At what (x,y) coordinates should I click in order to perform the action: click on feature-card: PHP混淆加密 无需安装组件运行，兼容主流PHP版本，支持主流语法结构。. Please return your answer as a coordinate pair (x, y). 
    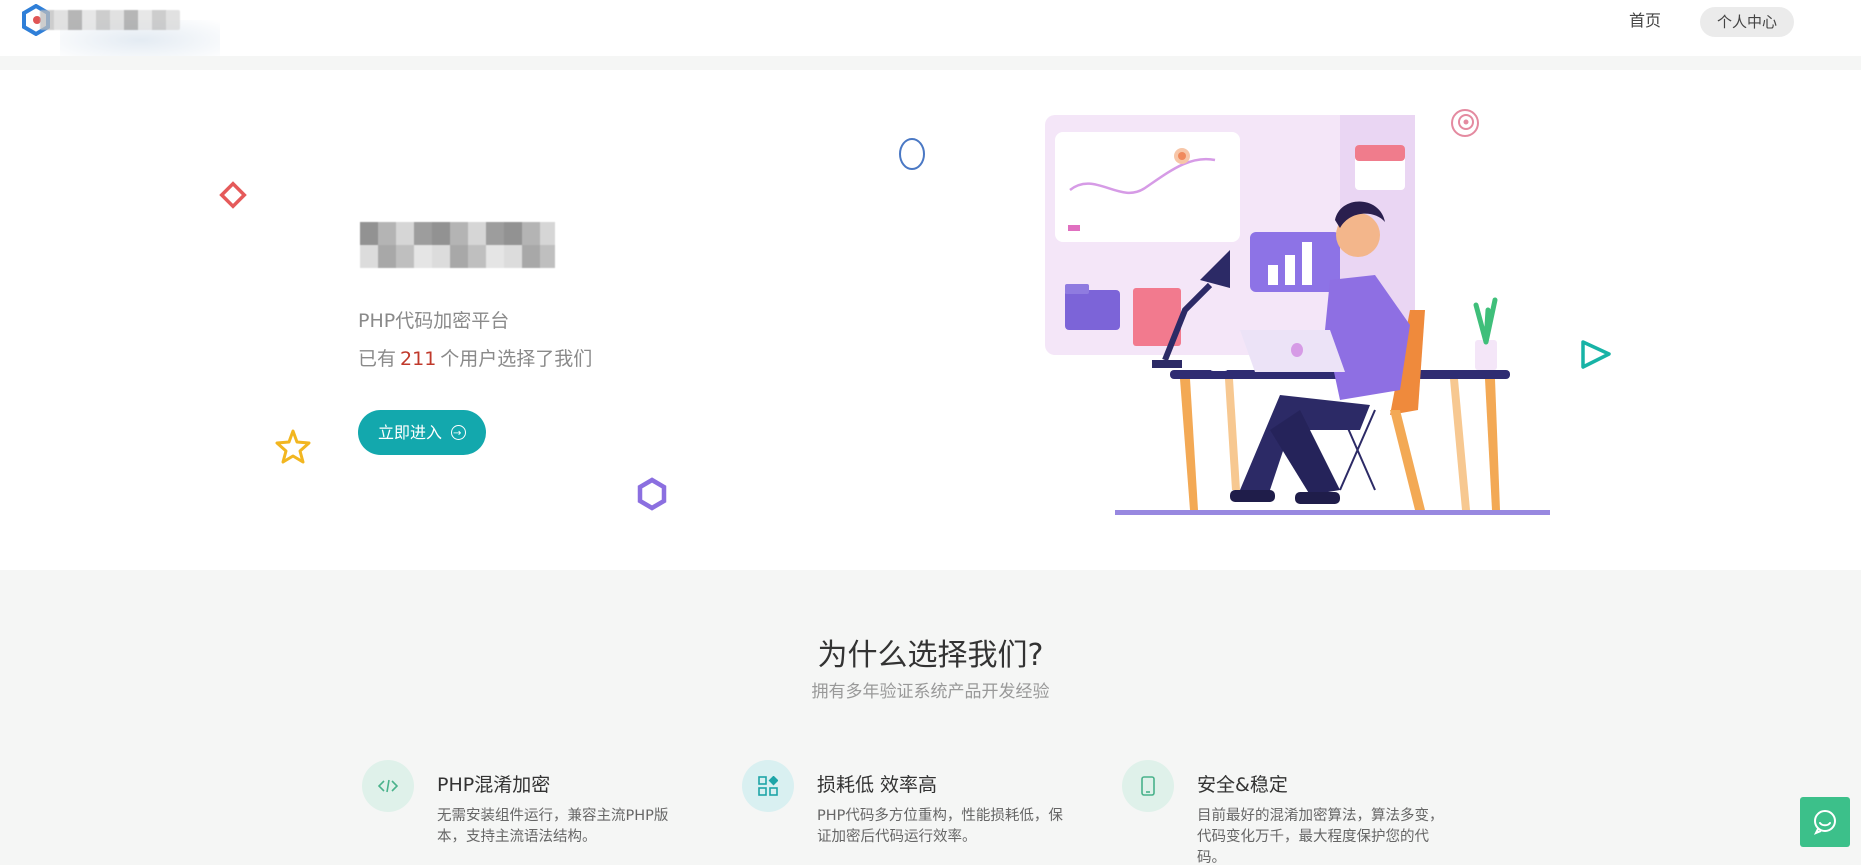
    Looking at the image, I should click on (532, 812).